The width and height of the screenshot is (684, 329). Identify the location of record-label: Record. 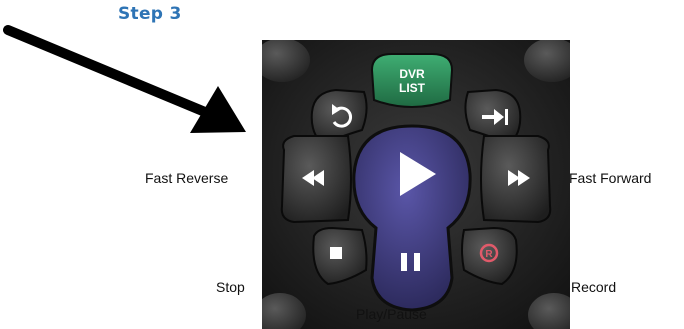
(594, 287).